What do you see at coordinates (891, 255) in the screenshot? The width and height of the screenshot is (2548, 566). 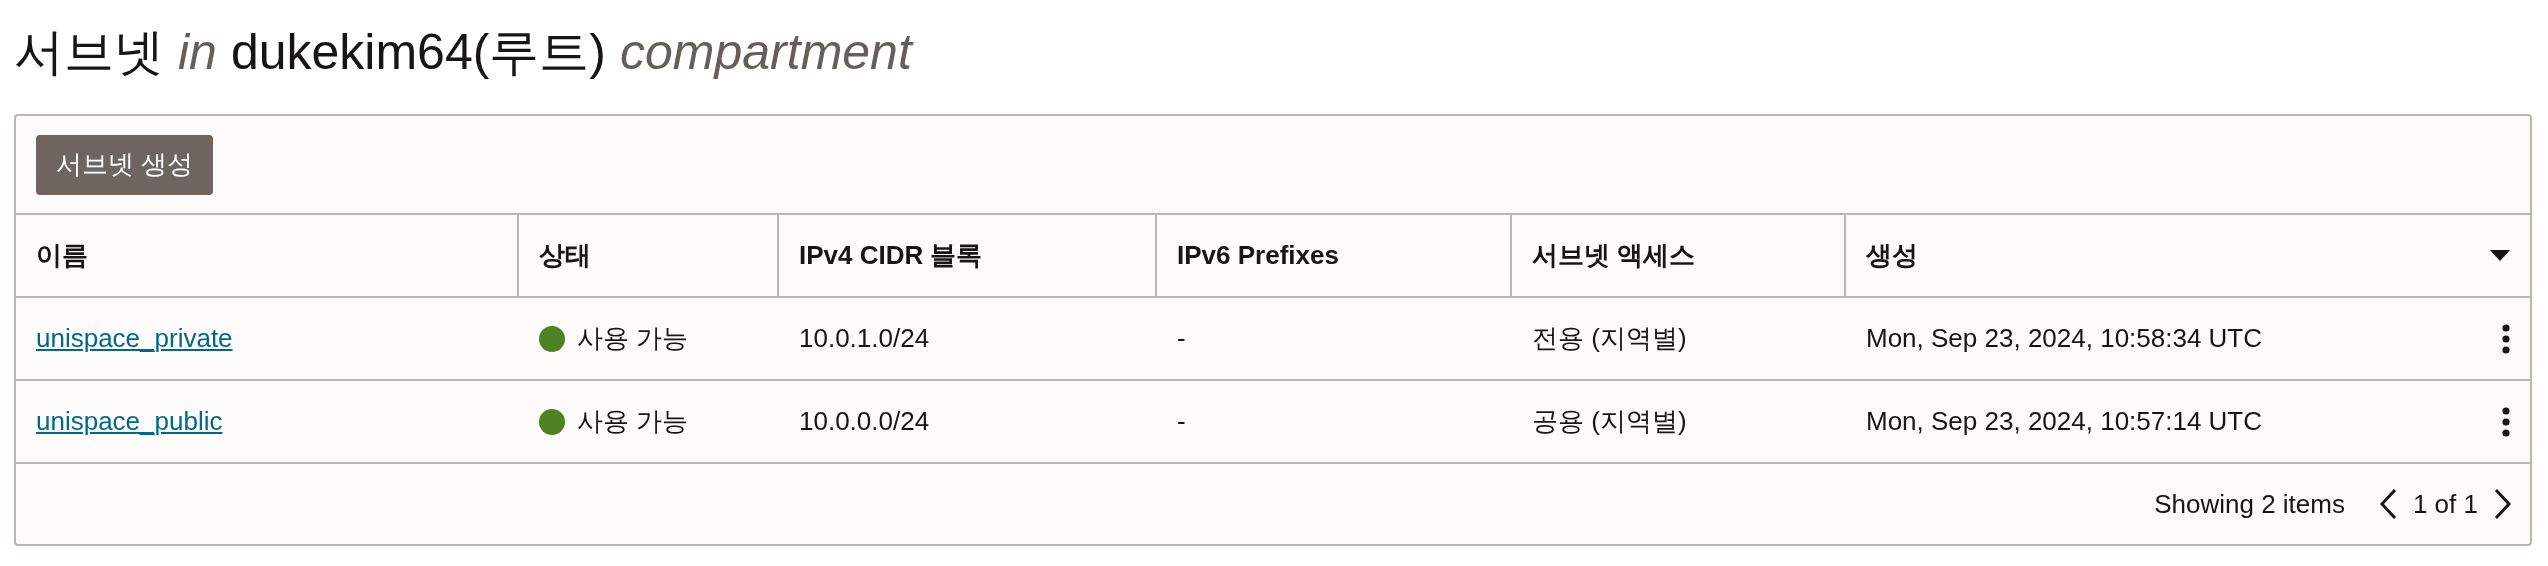 I see `column-header: IPv4 CIDR 블록` at bounding box center [891, 255].